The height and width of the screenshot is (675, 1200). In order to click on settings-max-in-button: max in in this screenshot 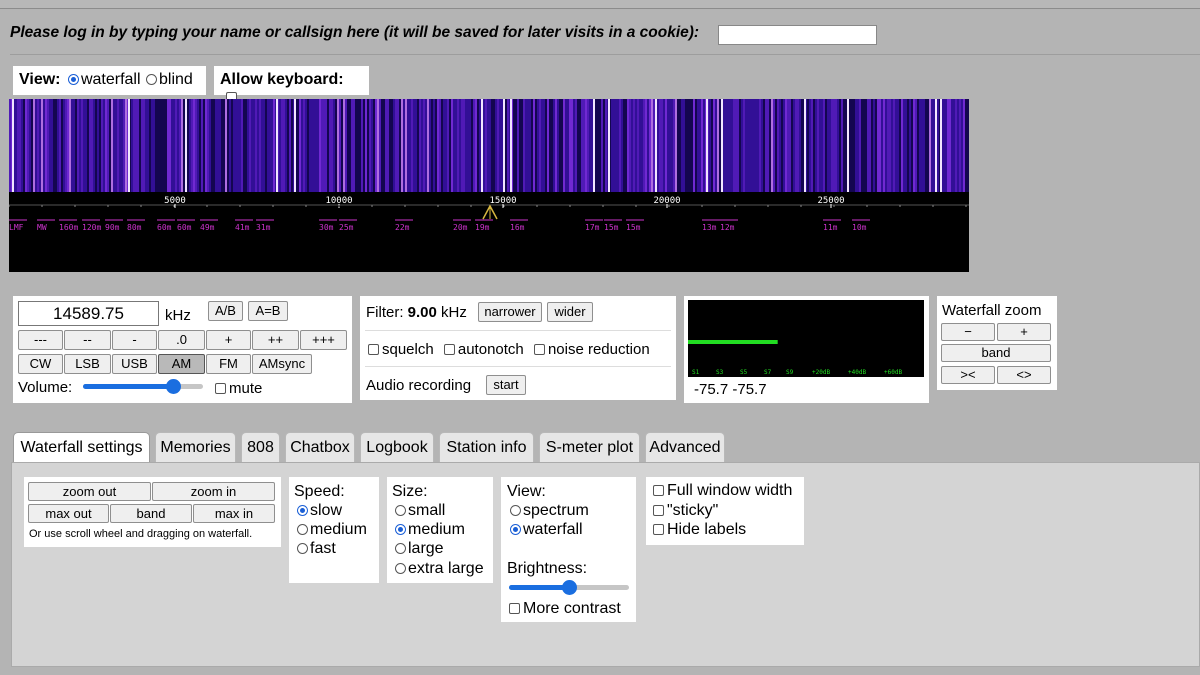, I will do `click(234, 513)`.